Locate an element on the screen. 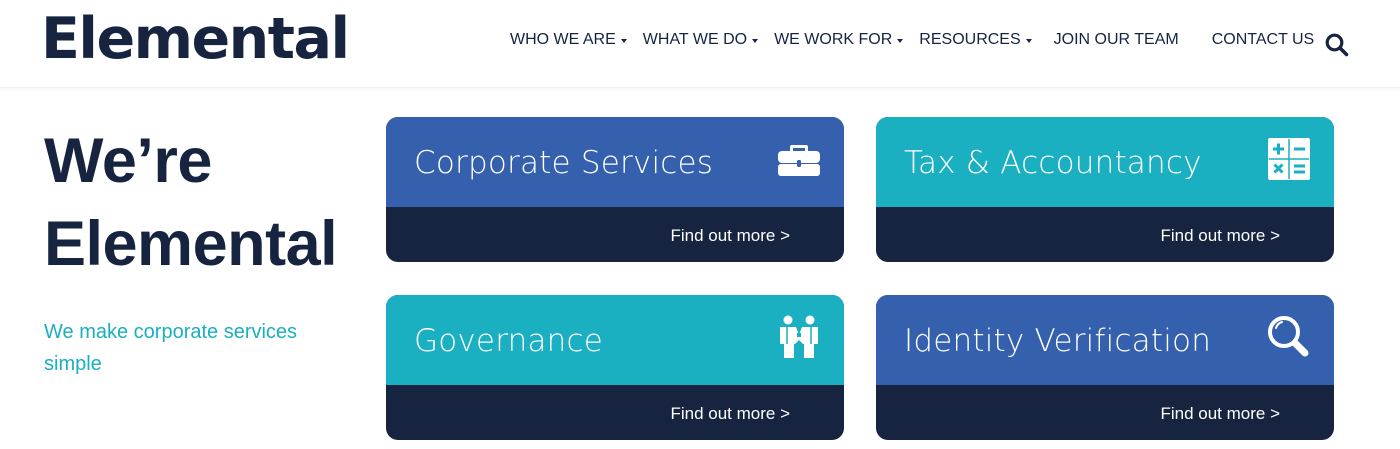  service-card-tax-accountancy: Tax & Accountancy Find out more > is located at coordinates (1105, 189).